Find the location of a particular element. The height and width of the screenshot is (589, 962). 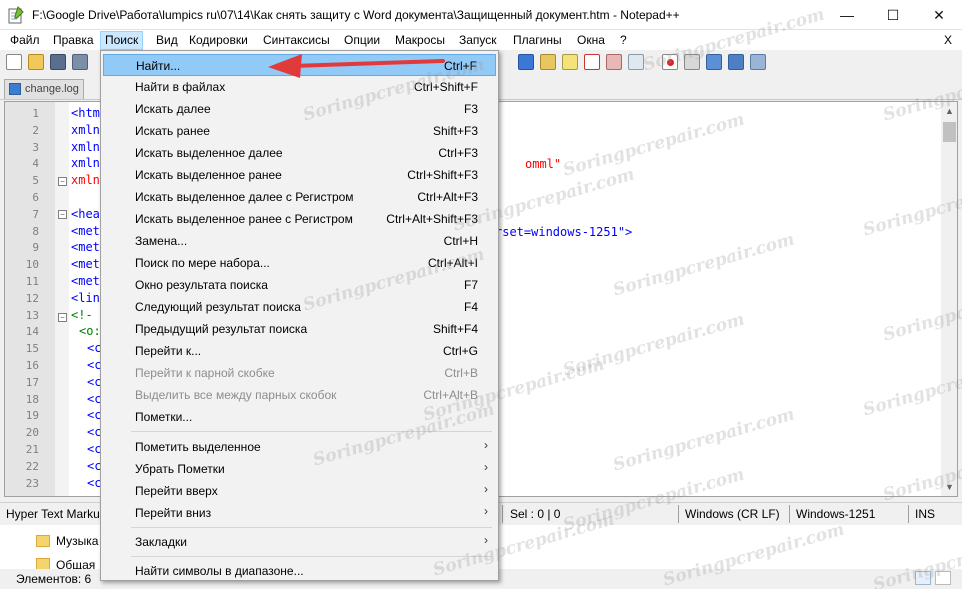

menu-separator is located at coordinates (311, 527).